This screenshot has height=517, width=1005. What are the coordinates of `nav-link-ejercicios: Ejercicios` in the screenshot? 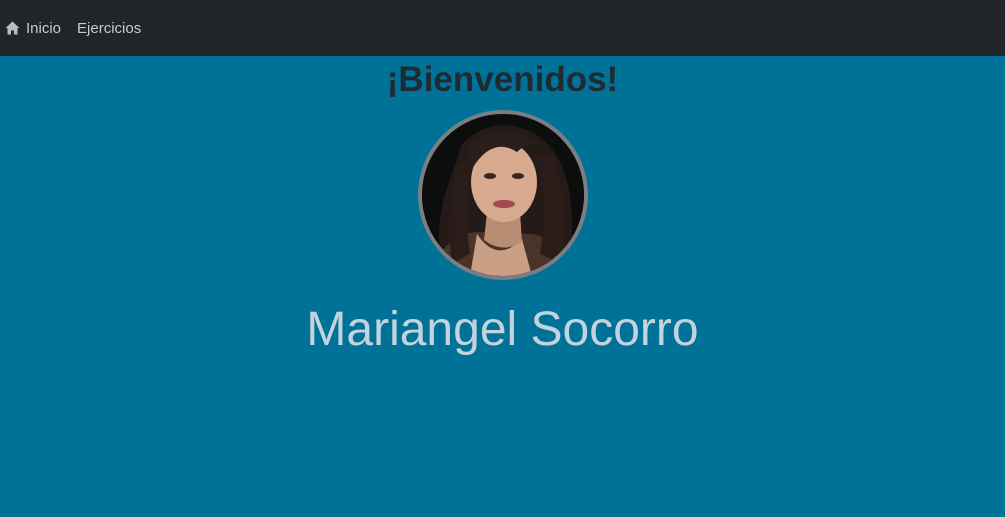 It's located at (109, 28).